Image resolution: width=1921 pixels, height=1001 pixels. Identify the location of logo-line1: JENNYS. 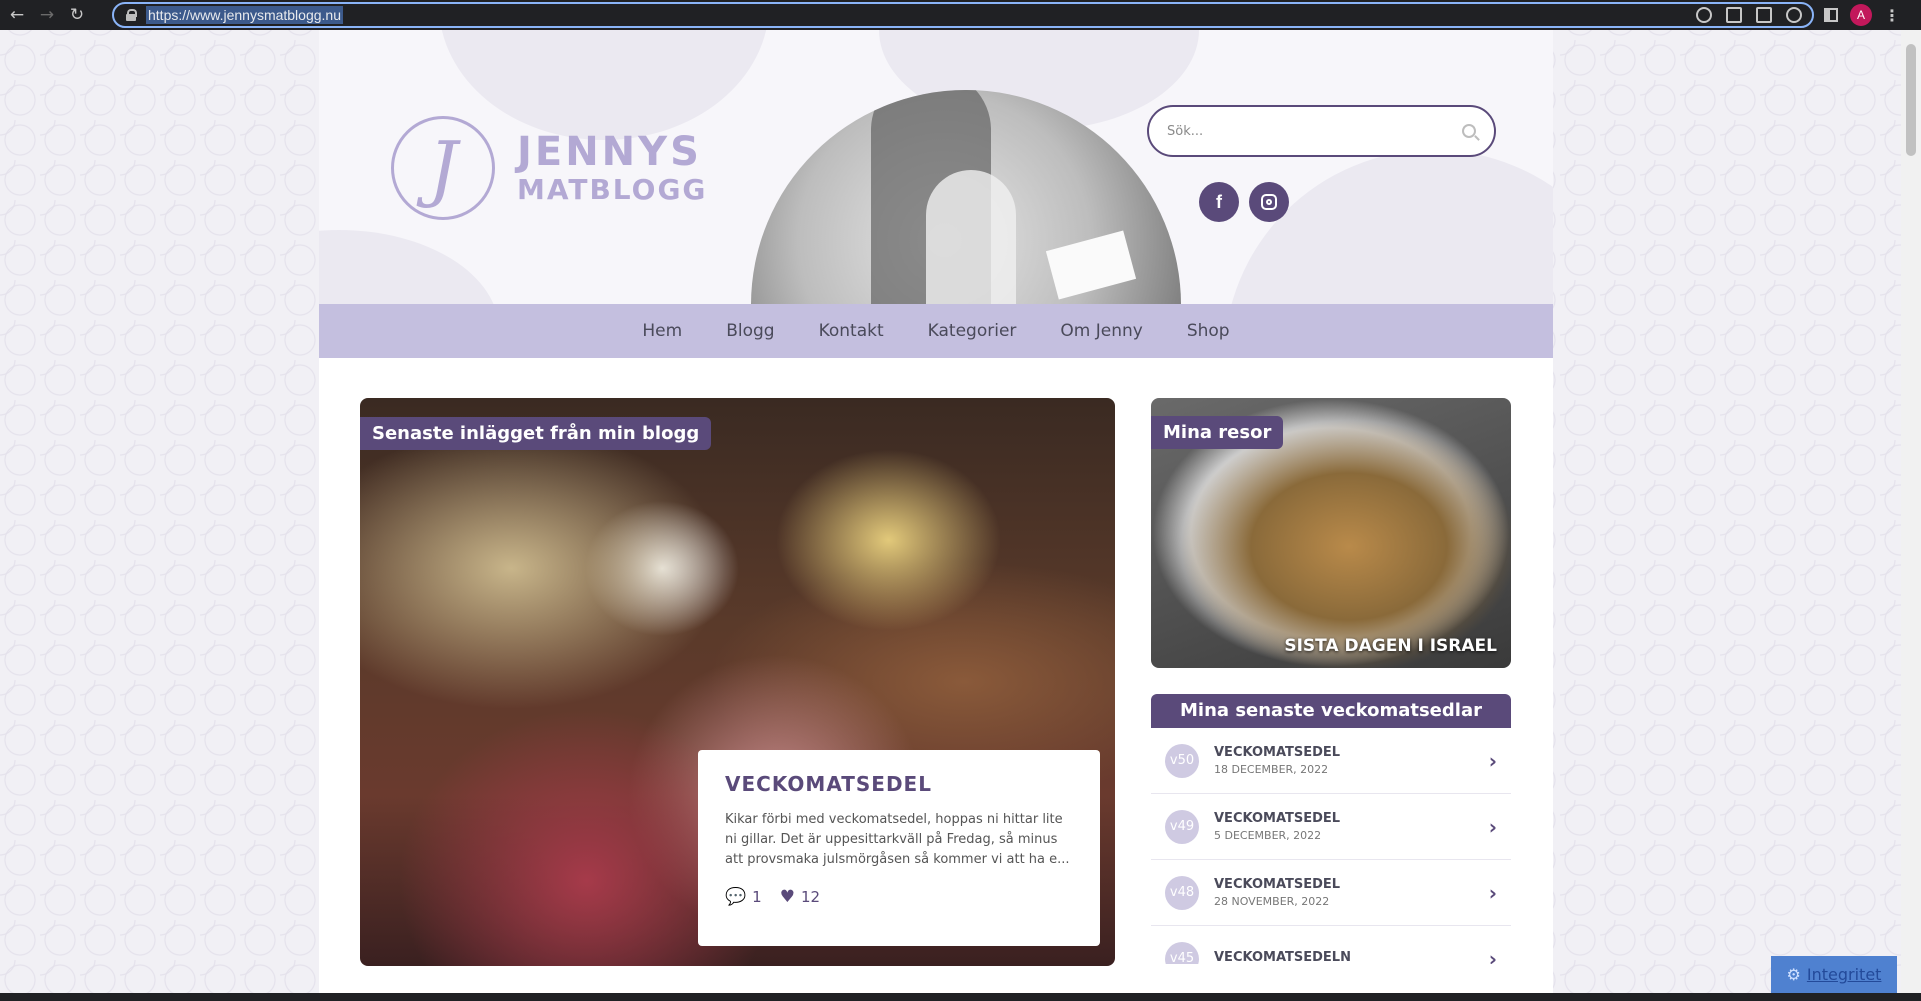
(609, 152).